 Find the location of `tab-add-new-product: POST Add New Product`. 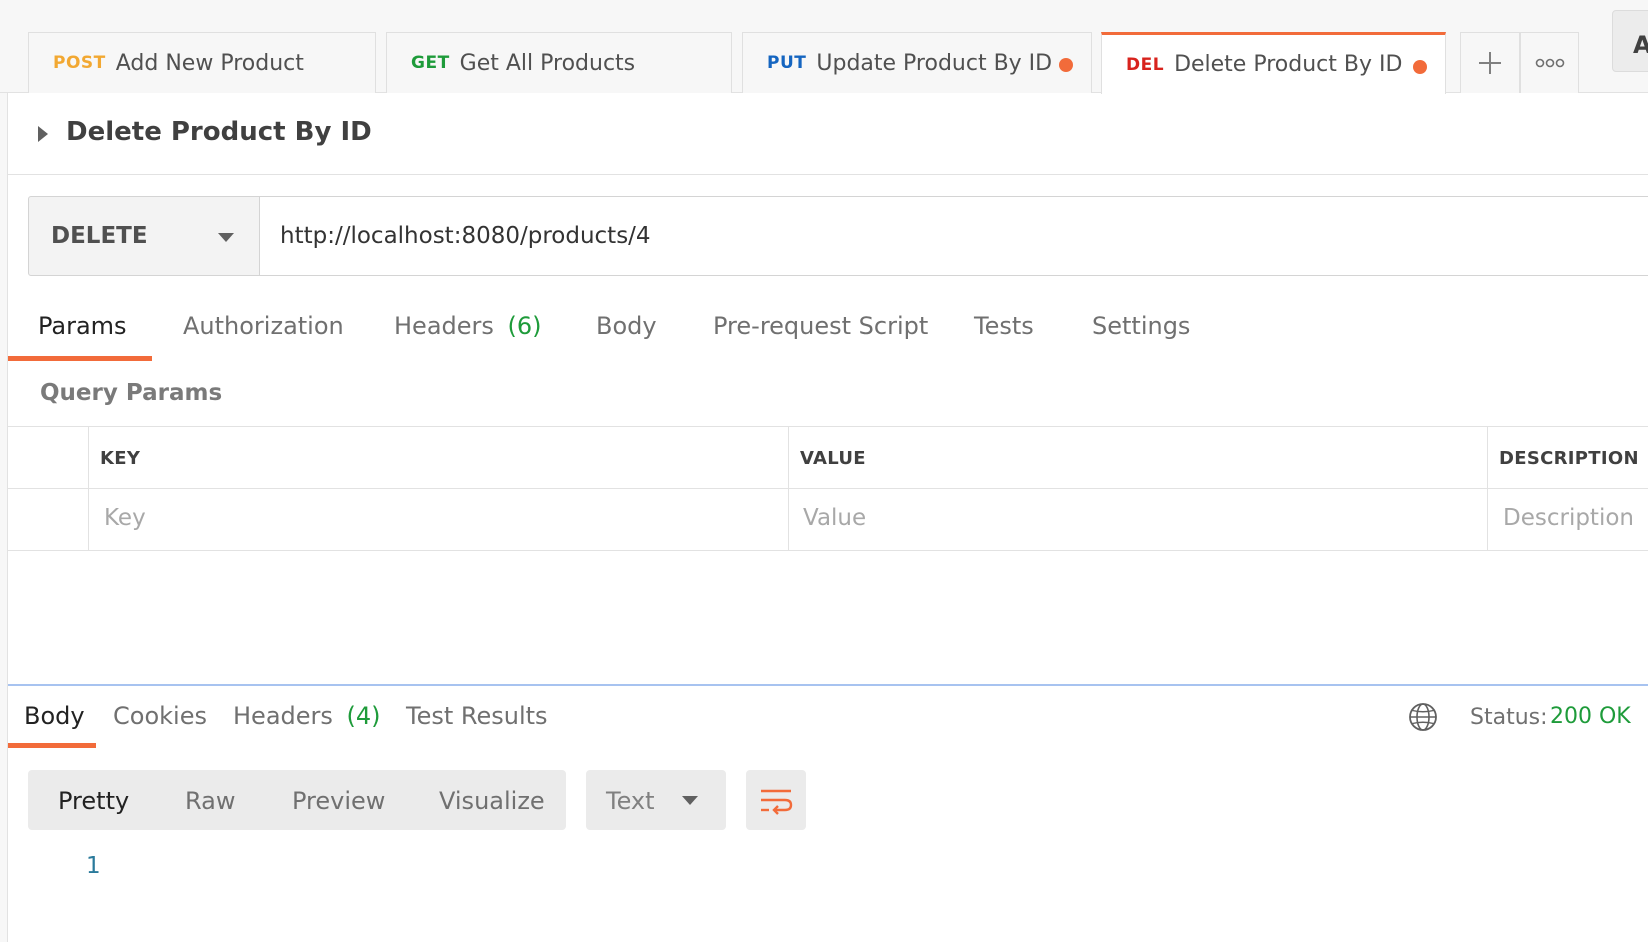

tab-add-new-product: POST Add New Product is located at coordinates (202, 62).